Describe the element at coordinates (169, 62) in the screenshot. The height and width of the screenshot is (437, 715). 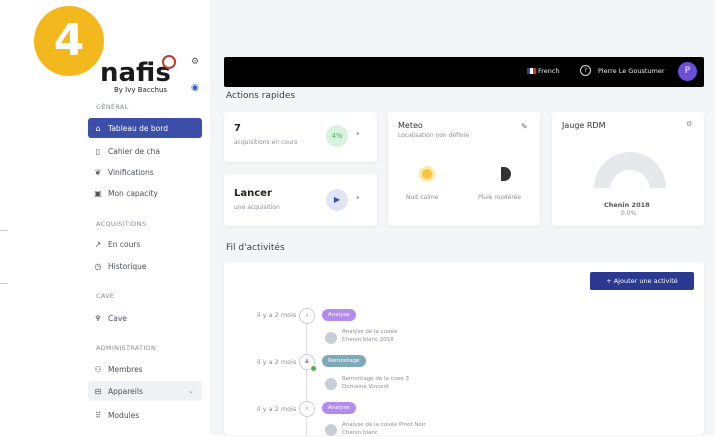
I see `logo-mark-icon` at that location.